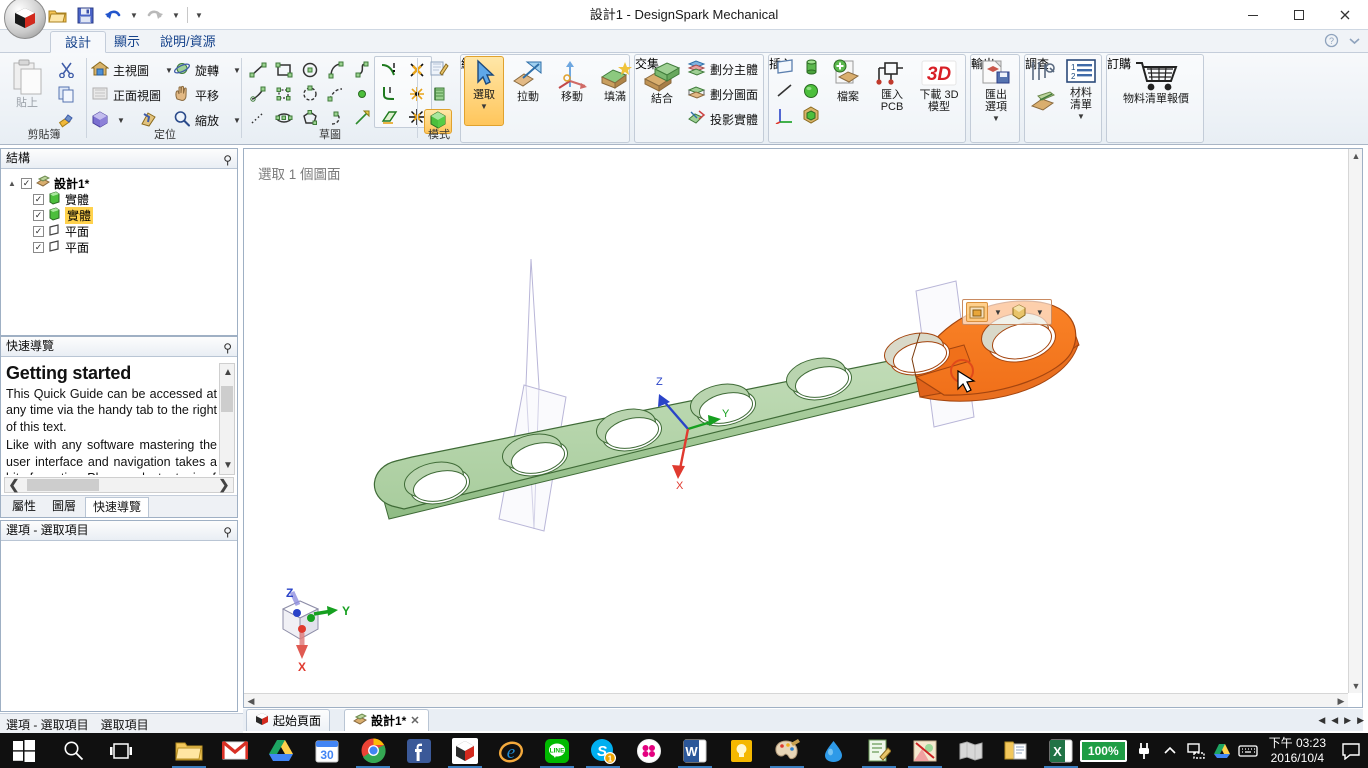 This screenshot has width=1368, height=768. What do you see at coordinates (1351, 750) in the screenshot?
I see `notification-icon` at bounding box center [1351, 750].